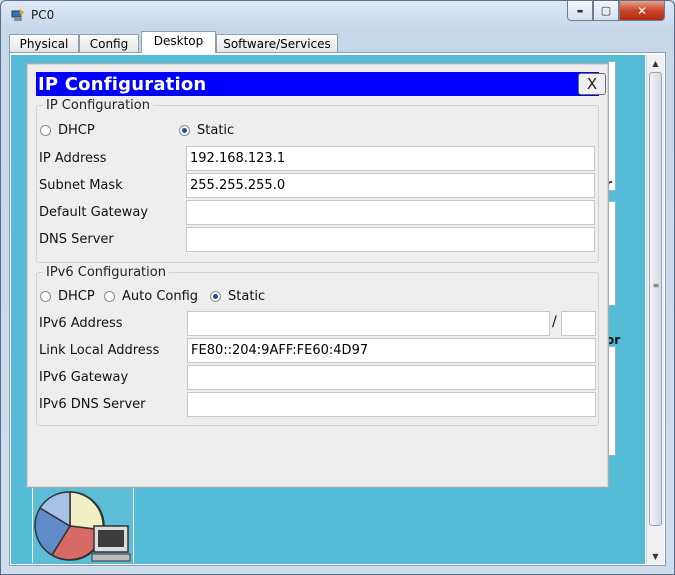 The image size is (675, 575). I want to click on close-icon: ✕, so click(642, 10).